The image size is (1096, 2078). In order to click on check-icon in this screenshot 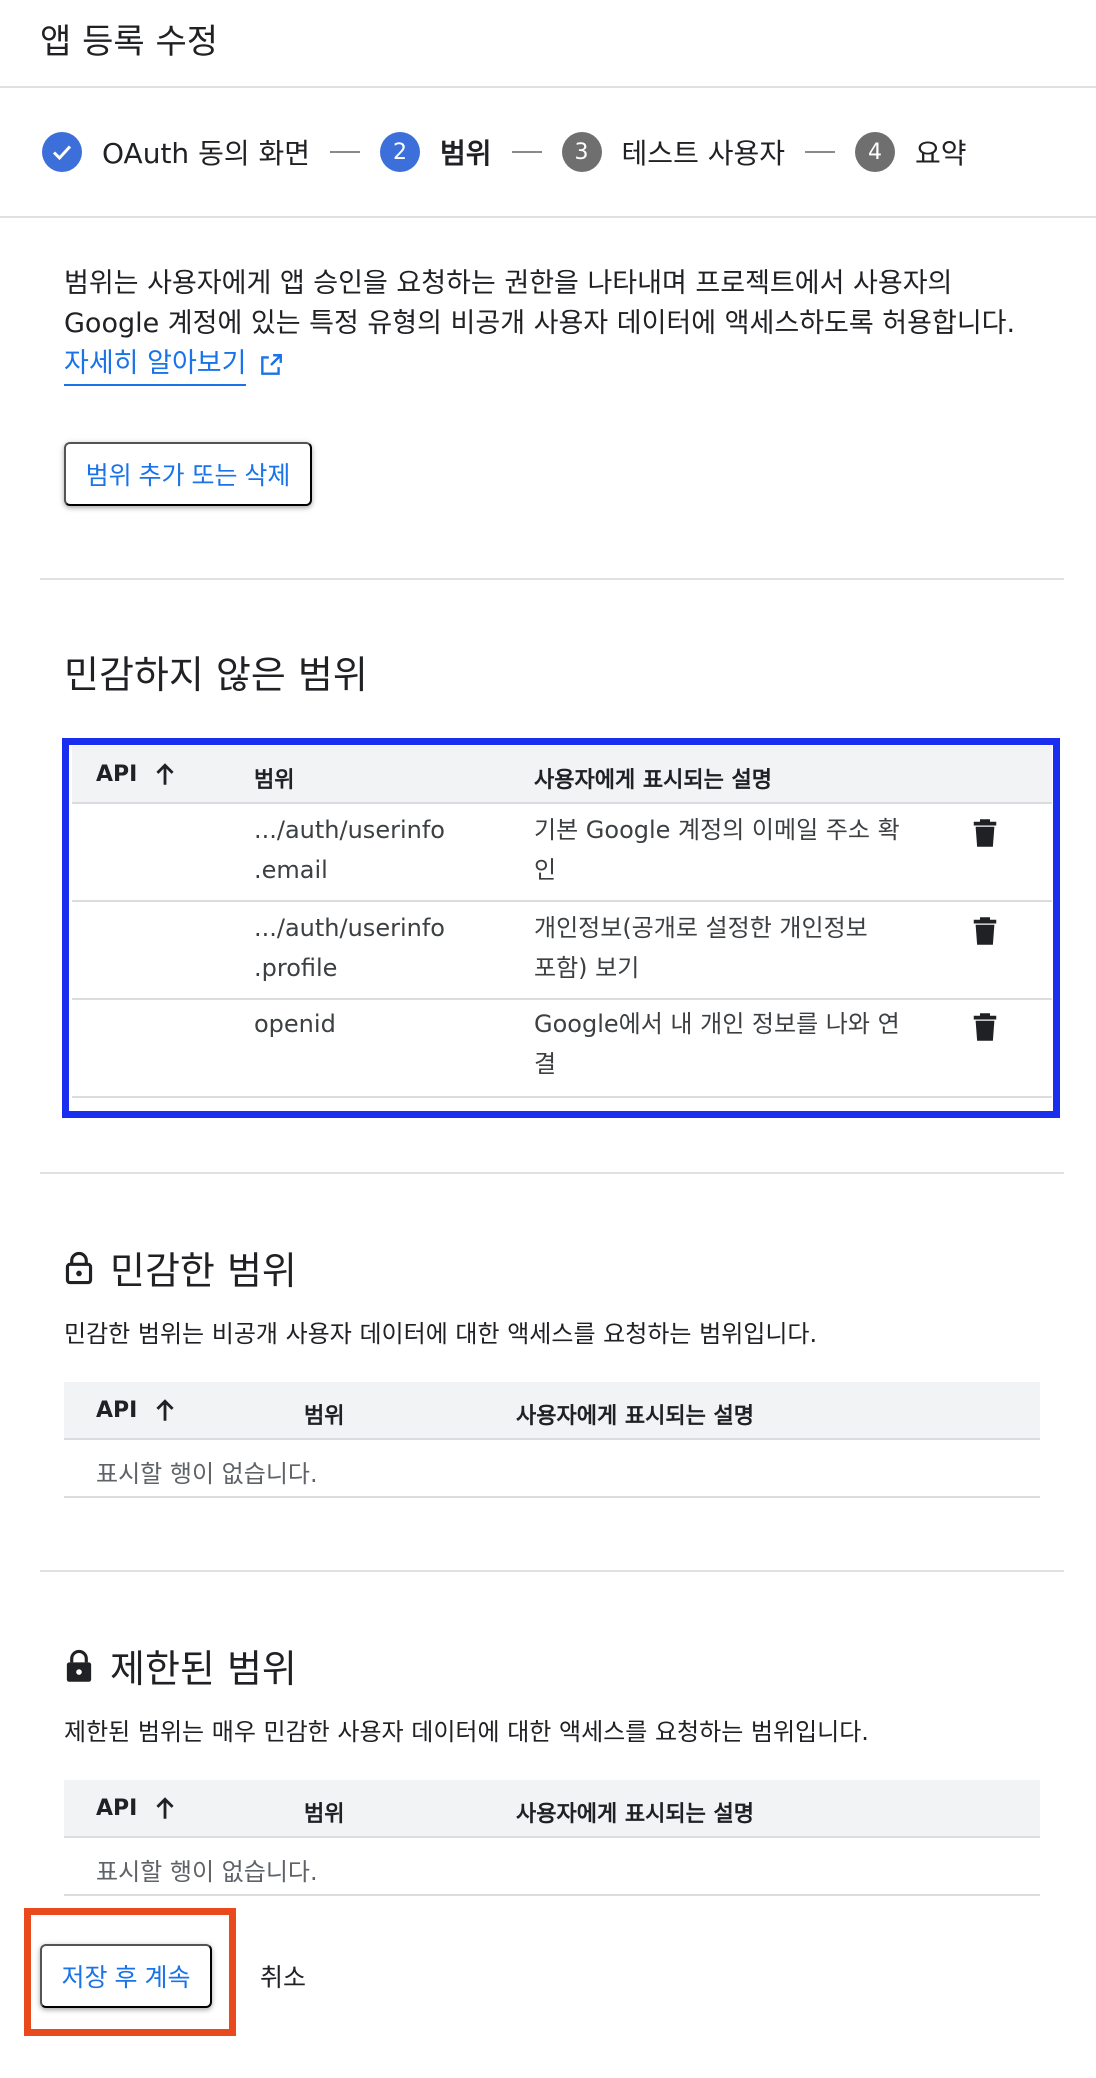, I will do `click(62, 152)`.